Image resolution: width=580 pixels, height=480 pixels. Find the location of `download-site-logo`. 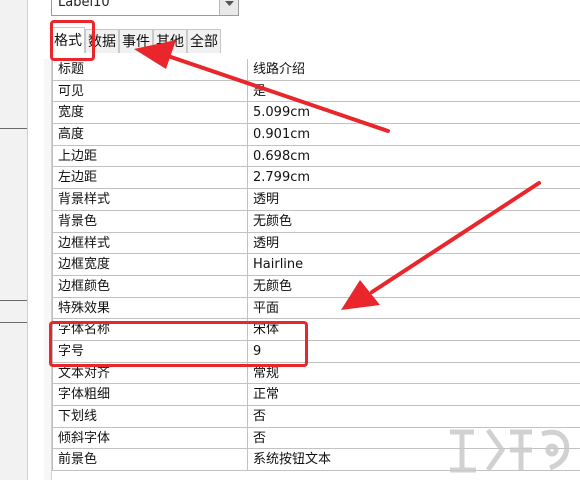

download-site-logo is located at coordinates (510, 450).